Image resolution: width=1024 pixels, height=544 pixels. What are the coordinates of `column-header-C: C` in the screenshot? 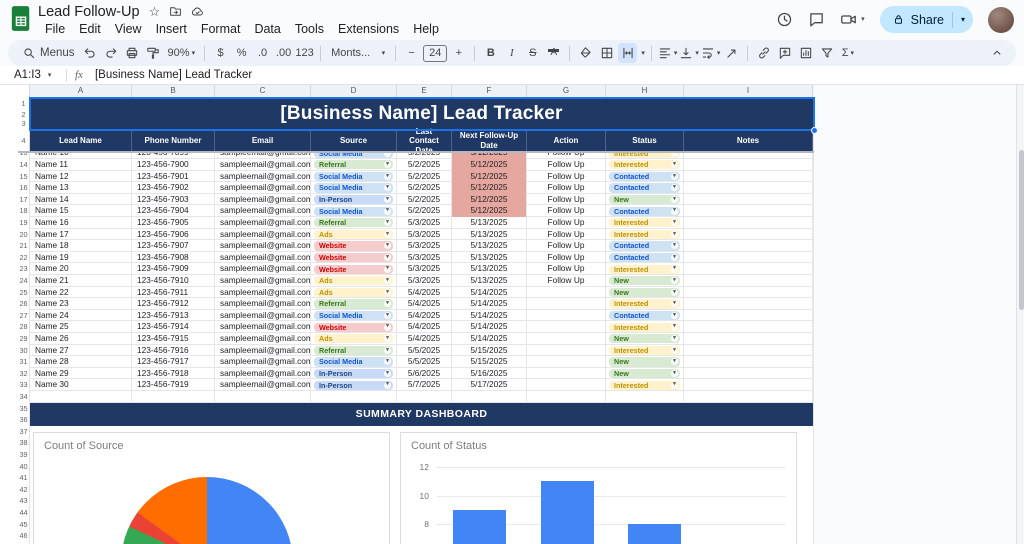 It's located at (263, 91).